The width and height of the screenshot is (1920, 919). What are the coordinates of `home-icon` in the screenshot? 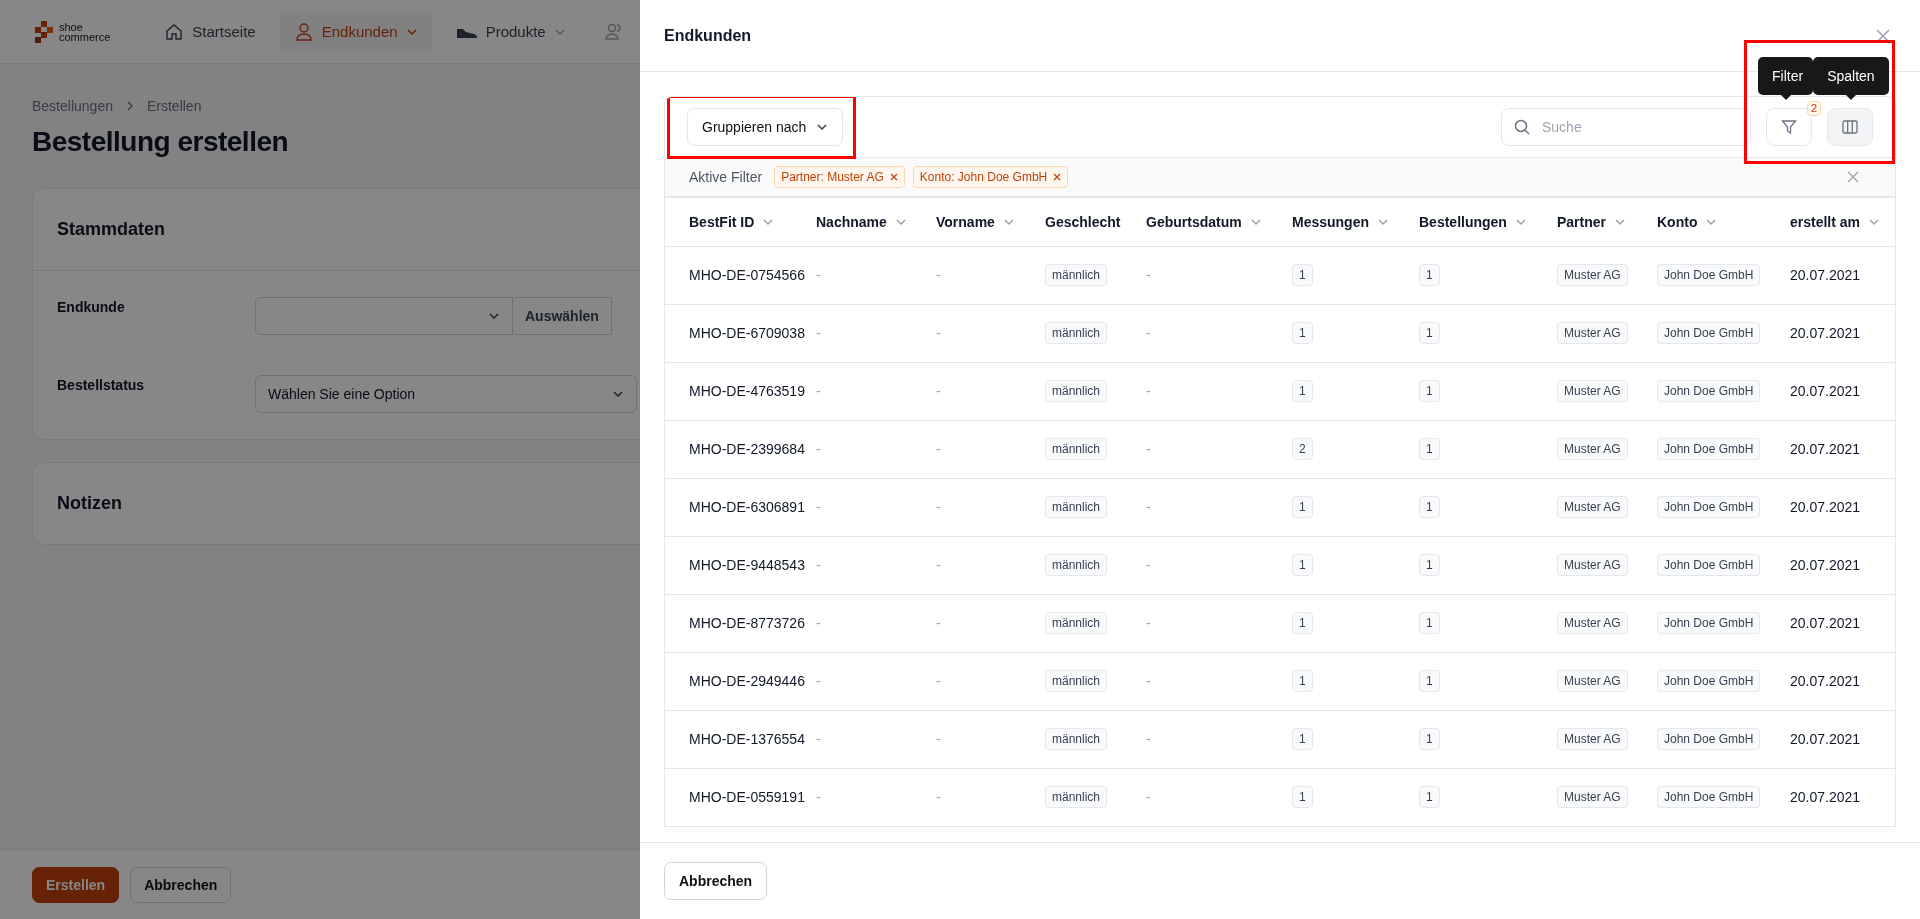 It's located at (174, 31).